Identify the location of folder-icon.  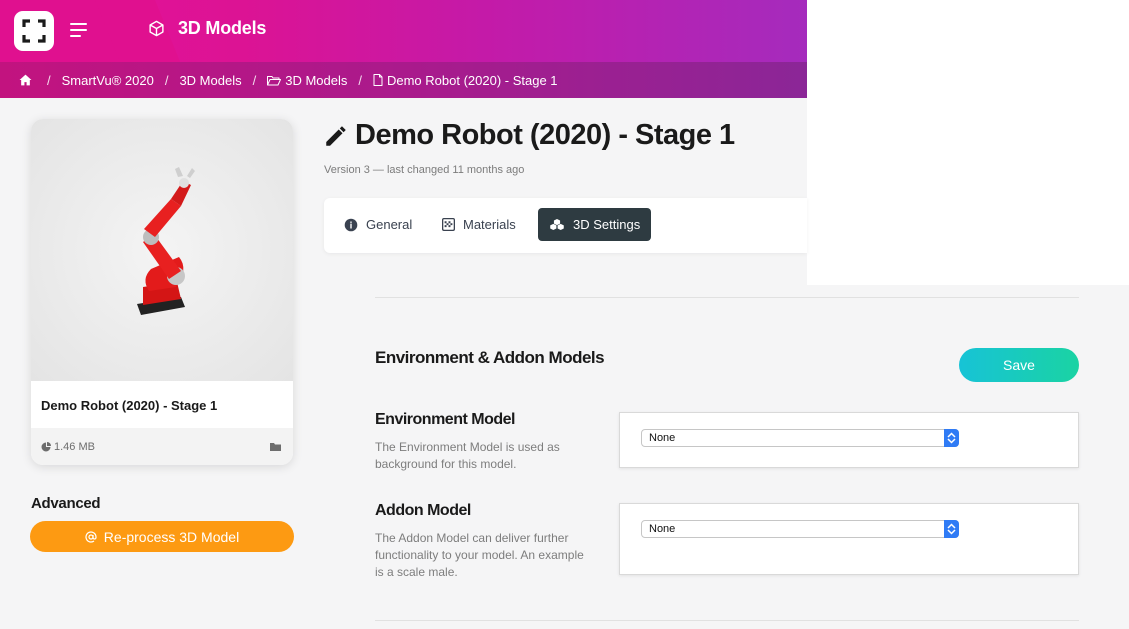
(275, 446).